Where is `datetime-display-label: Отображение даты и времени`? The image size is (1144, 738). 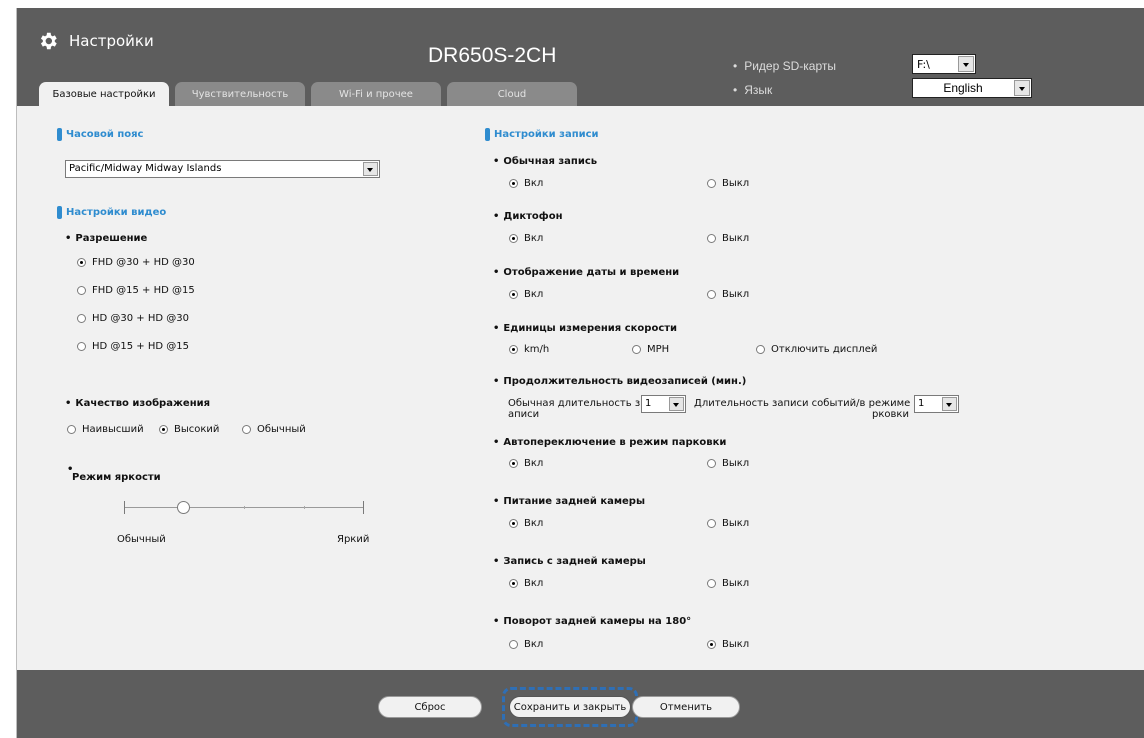 datetime-display-label: Отображение даты и времени is located at coordinates (586, 272).